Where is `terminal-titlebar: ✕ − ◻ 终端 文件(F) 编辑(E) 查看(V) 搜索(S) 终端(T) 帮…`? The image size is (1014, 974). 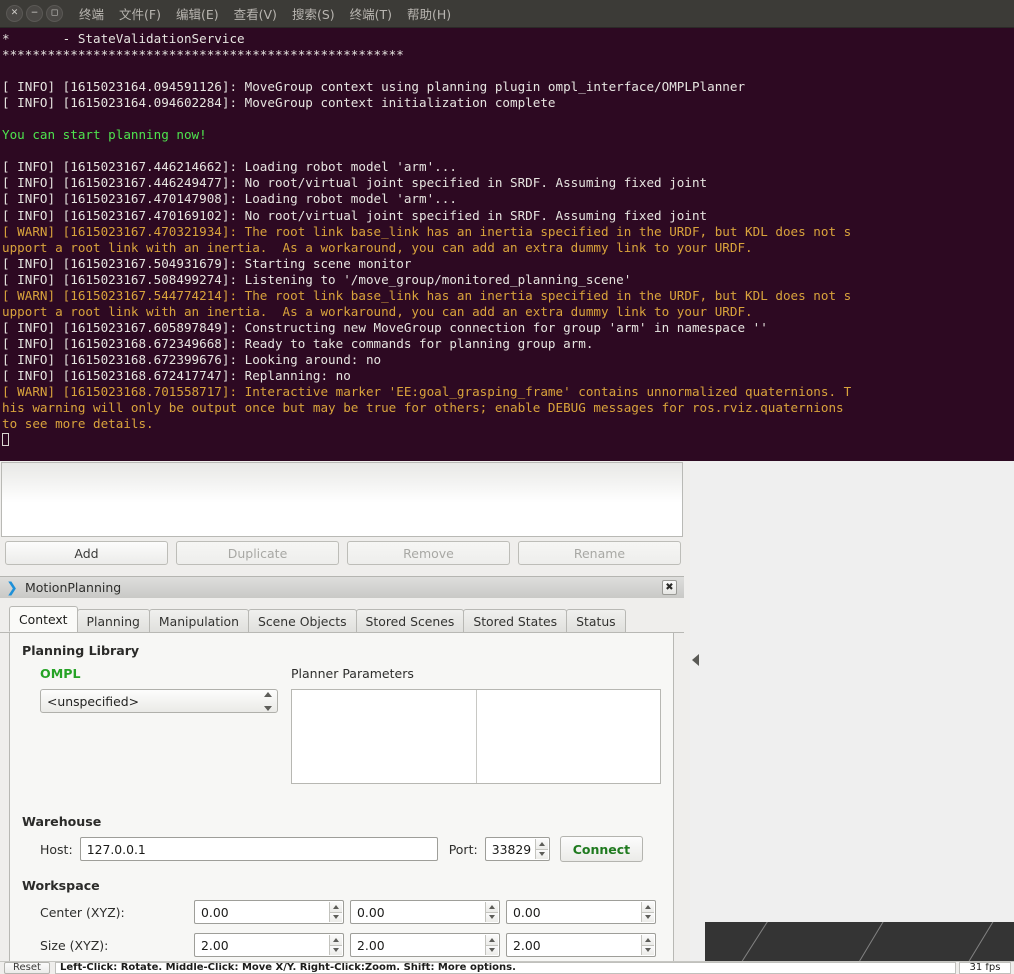 terminal-titlebar: ✕ − ◻ 终端 文件(F) 编辑(E) 查看(V) 搜索(S) 终端(T) 帮… is located at coordinates (507, 14).